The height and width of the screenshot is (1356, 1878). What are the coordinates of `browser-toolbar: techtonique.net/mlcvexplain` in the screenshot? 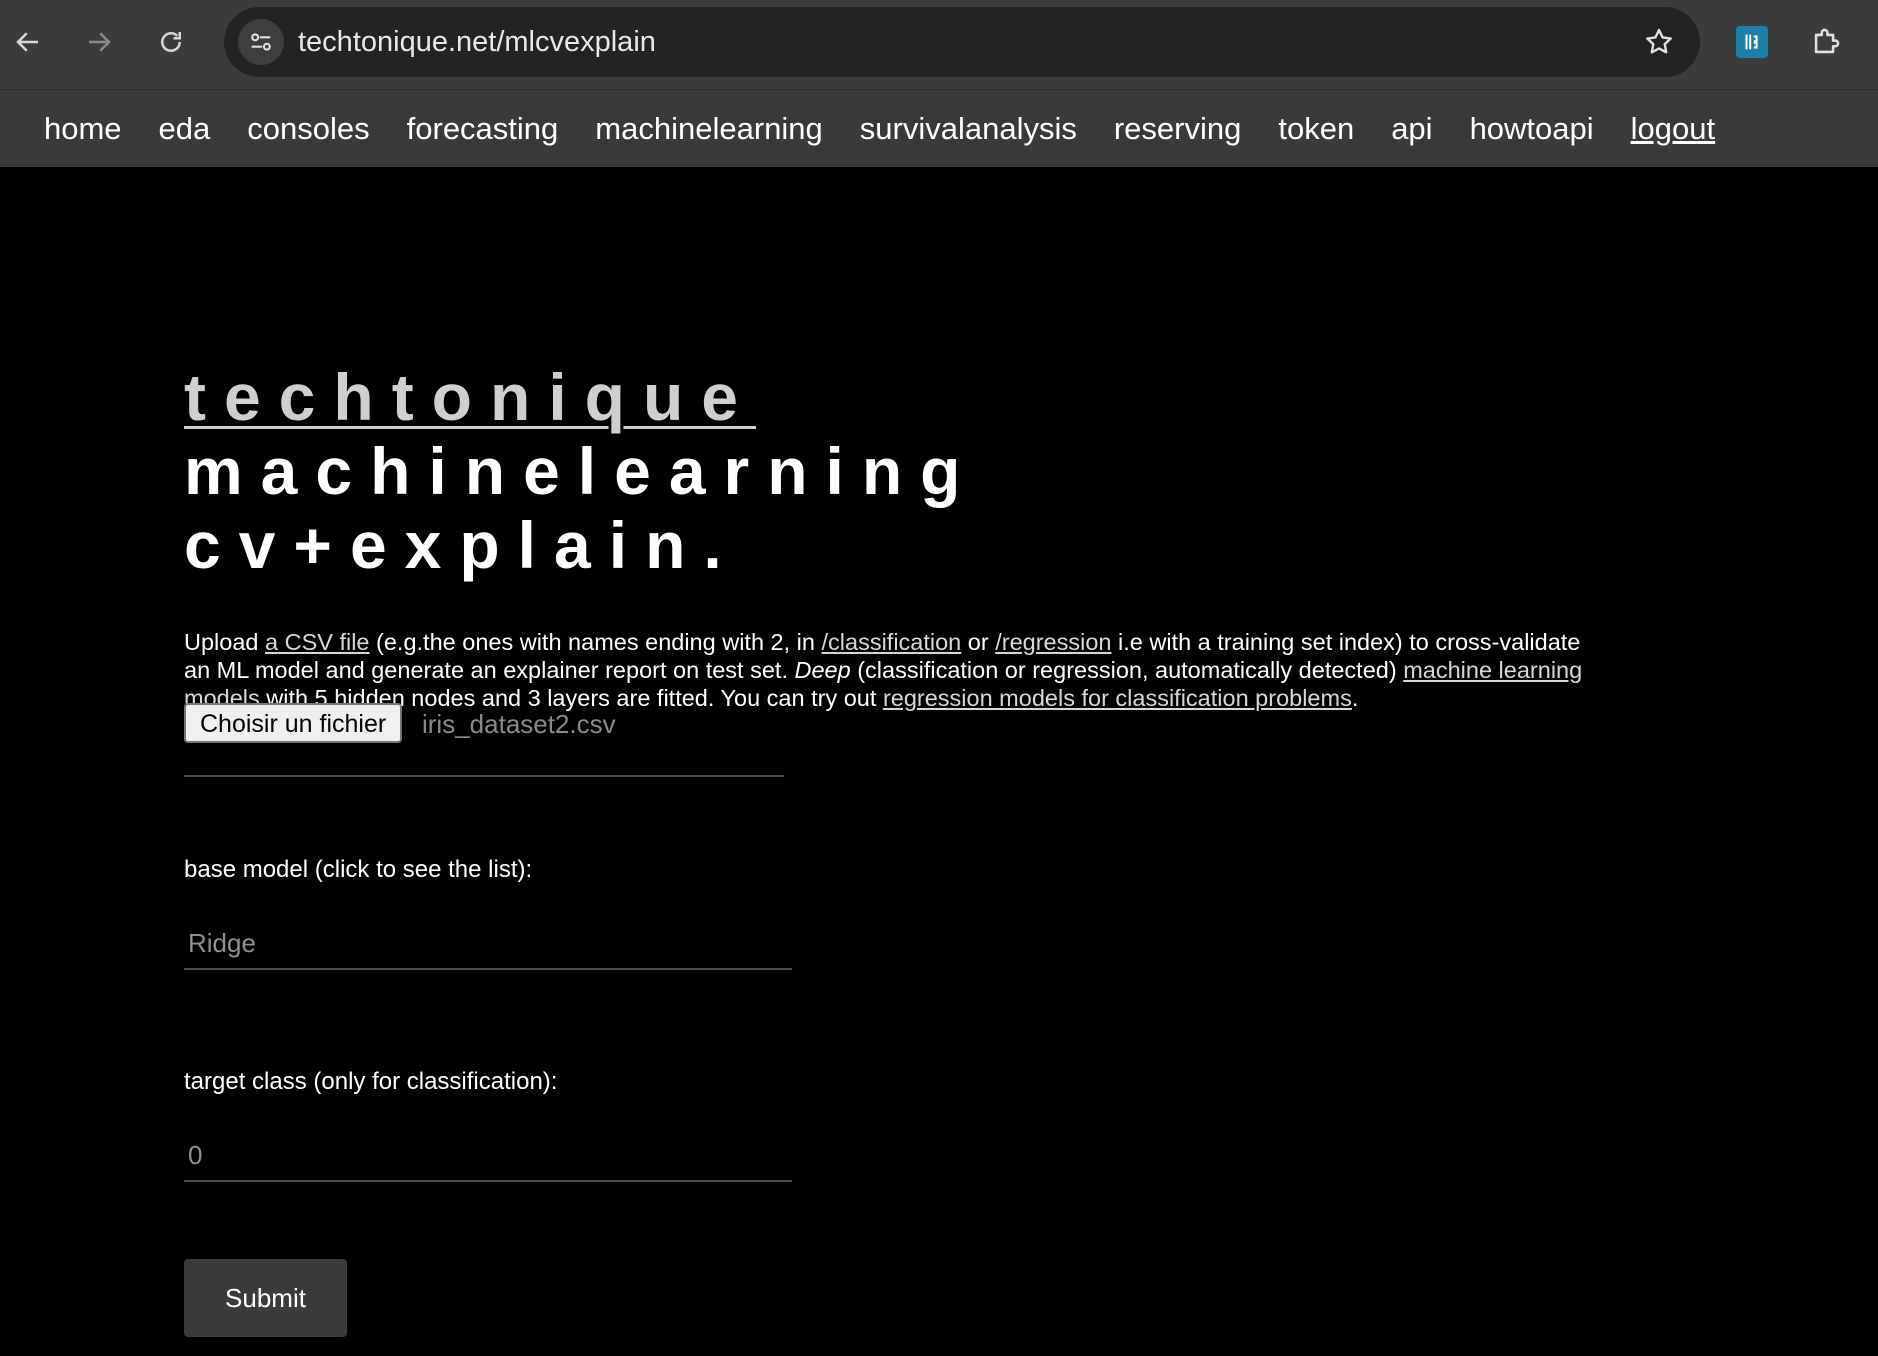 It's located at (939, 45).